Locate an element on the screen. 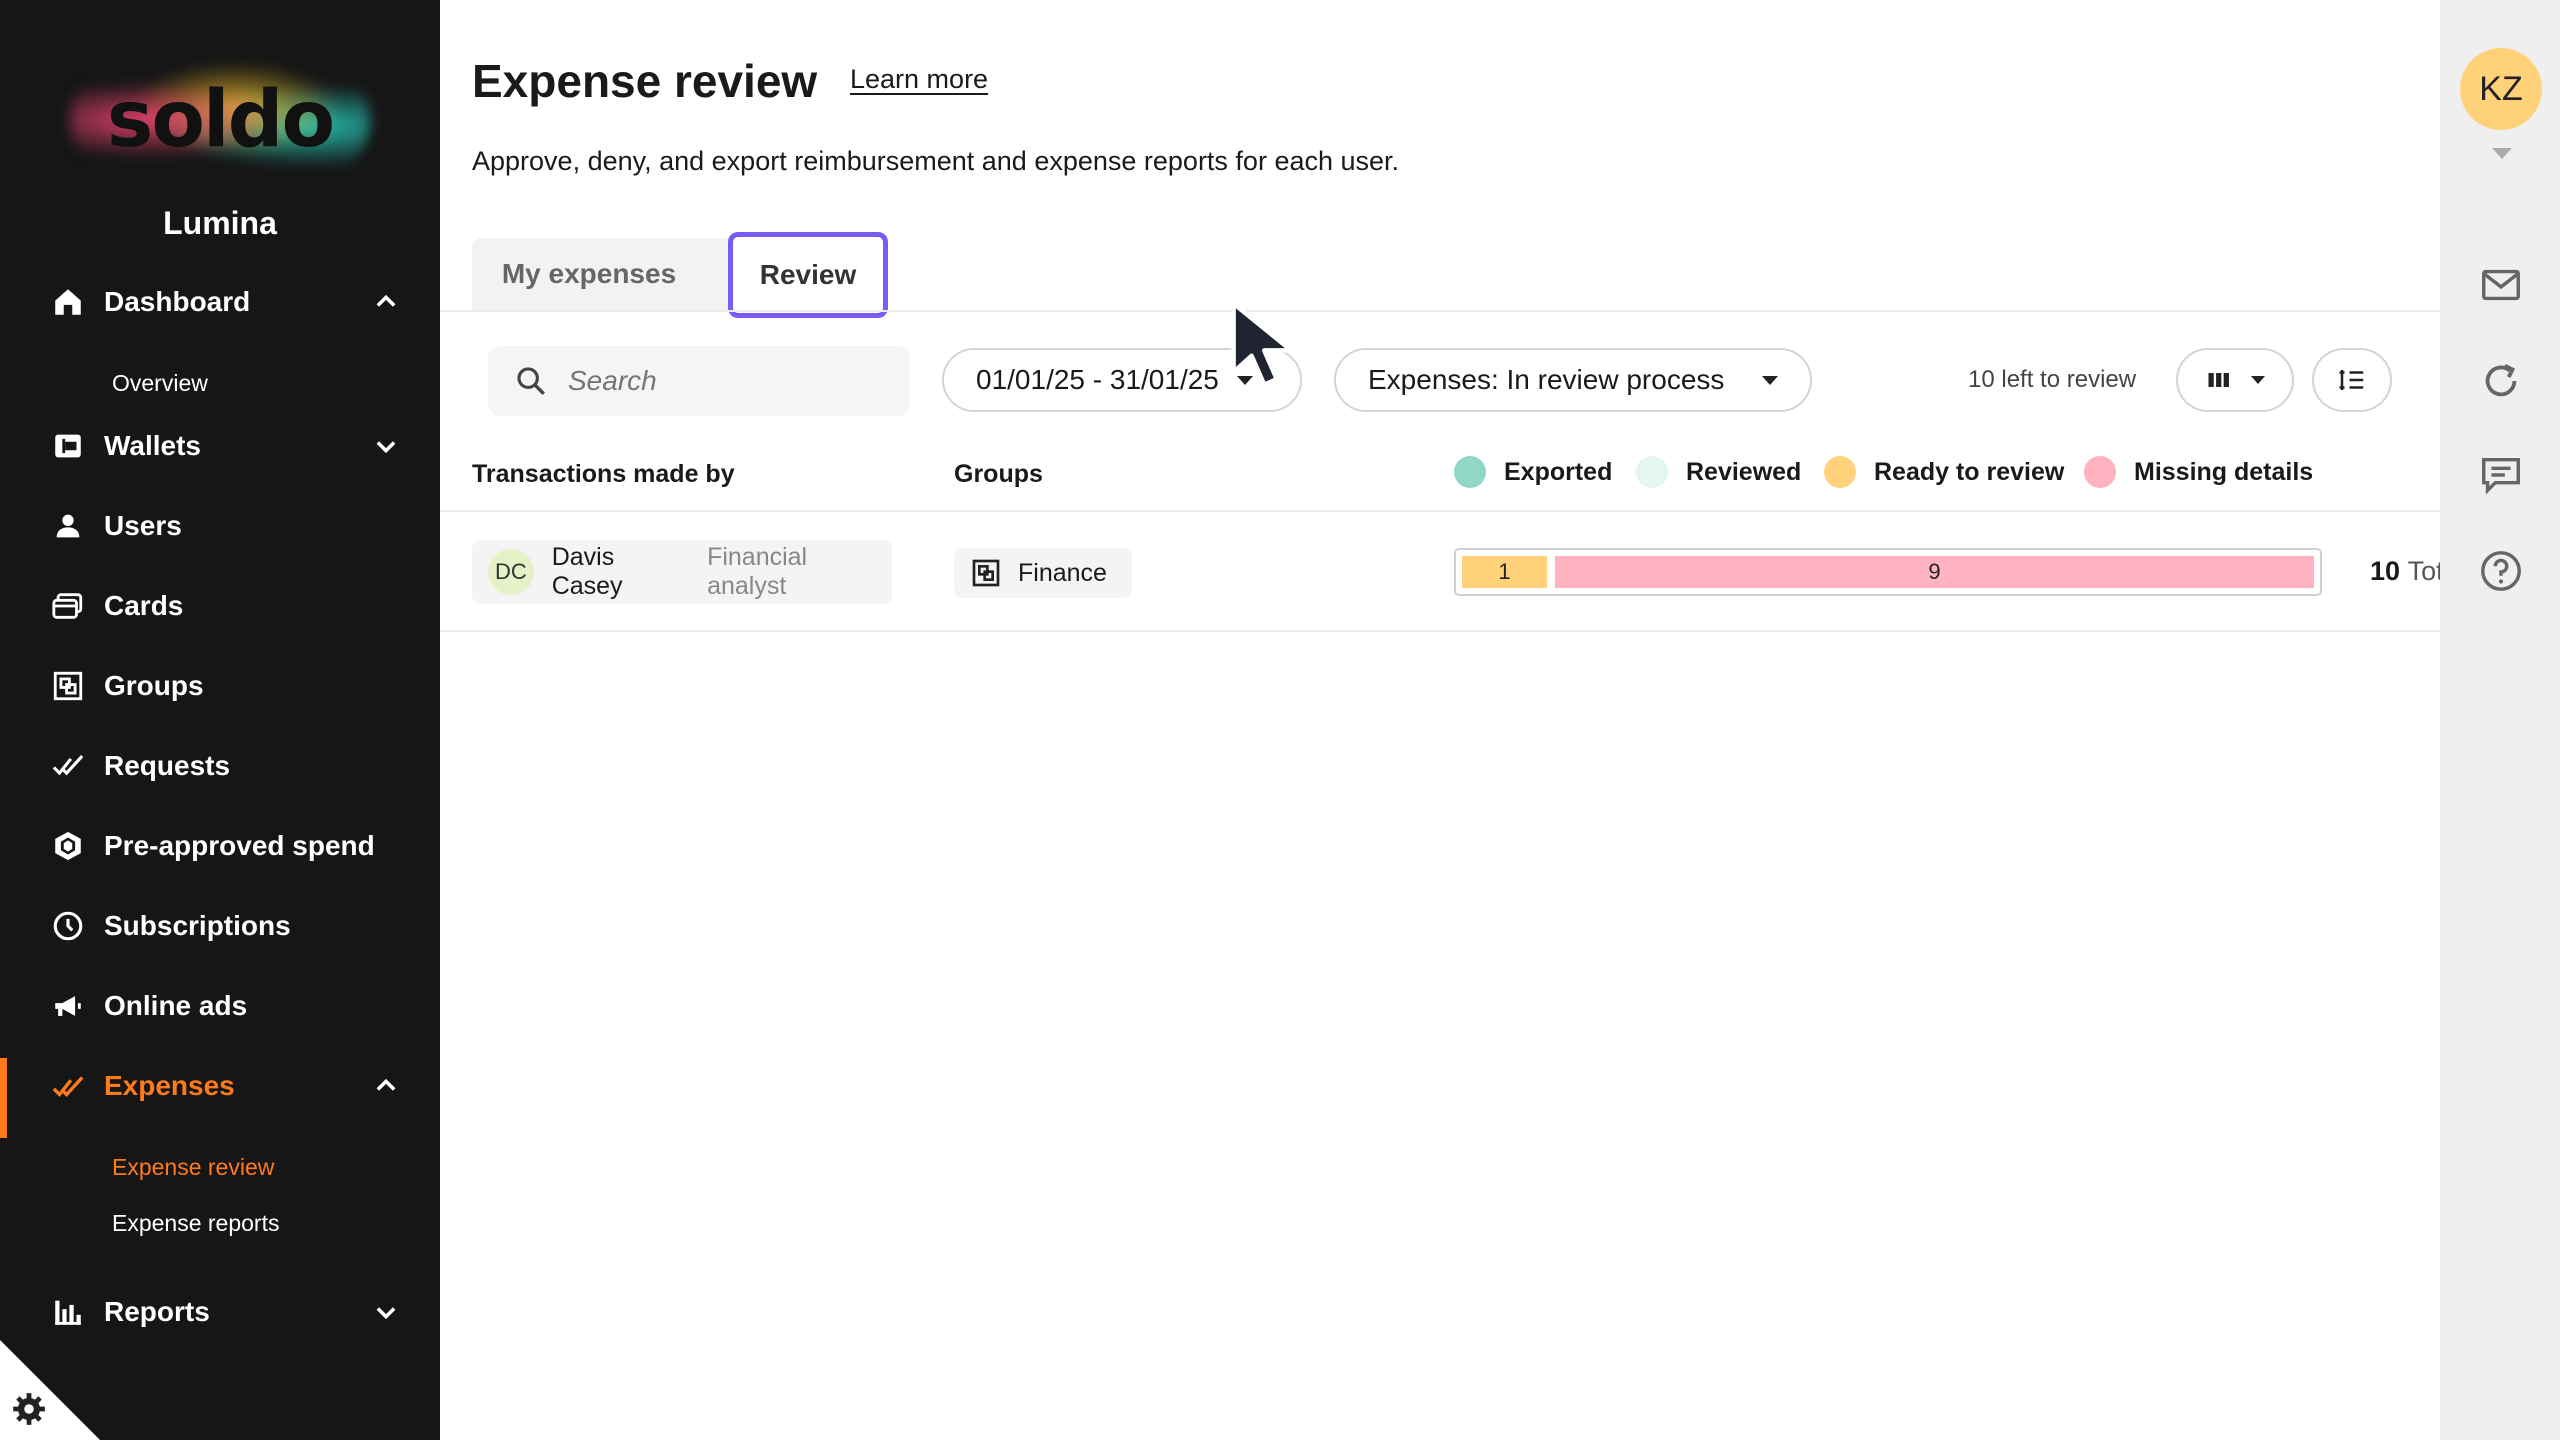  chat-icon is located at coordinates (2501, 475).